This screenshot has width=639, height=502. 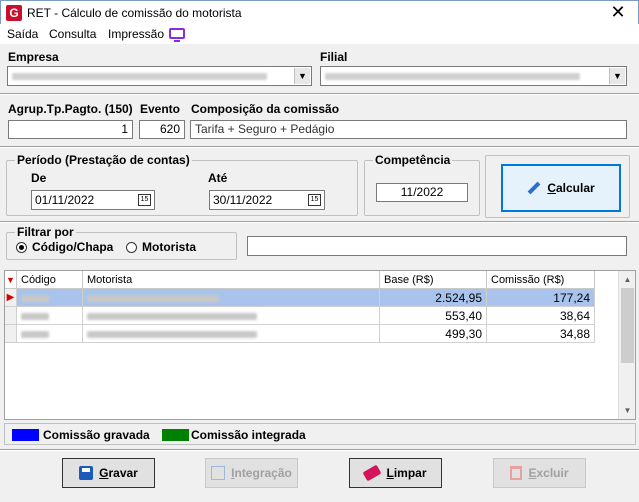 What do you see at coordinates (433, 298) in the screenshot?
I see `table-row-base: 2.524,95` at bounding box center [433, 298].